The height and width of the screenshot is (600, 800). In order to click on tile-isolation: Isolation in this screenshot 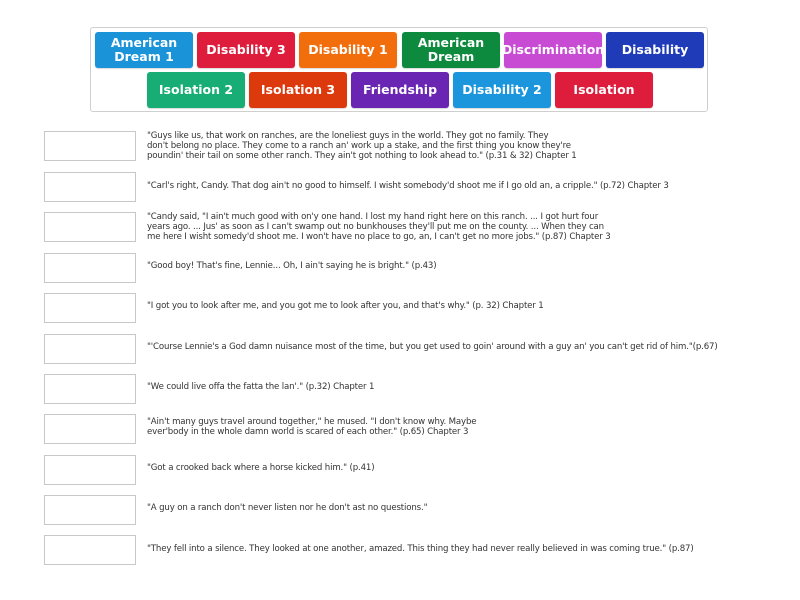, I will do `click(604, 90)`.